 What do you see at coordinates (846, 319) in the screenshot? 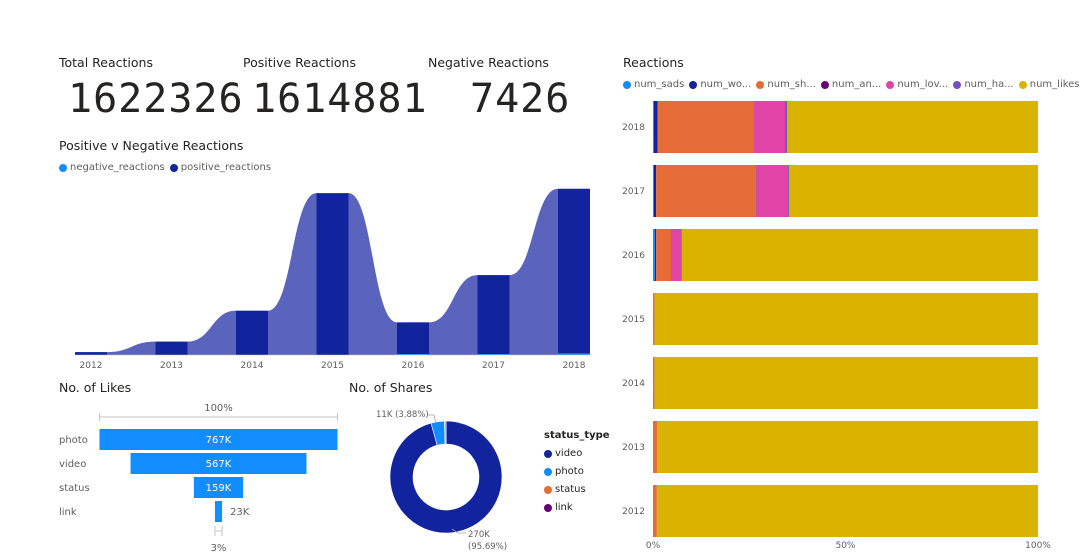
I see `bar-segment-2015-num_likes` at bounding box center [846, 319].